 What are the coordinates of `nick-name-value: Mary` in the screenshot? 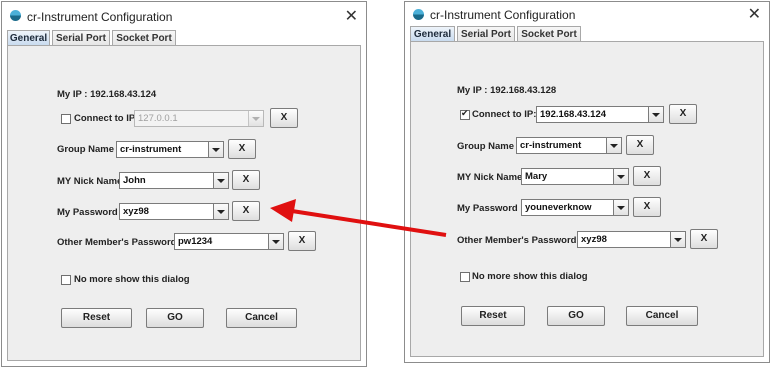 It's located at (536, 176).